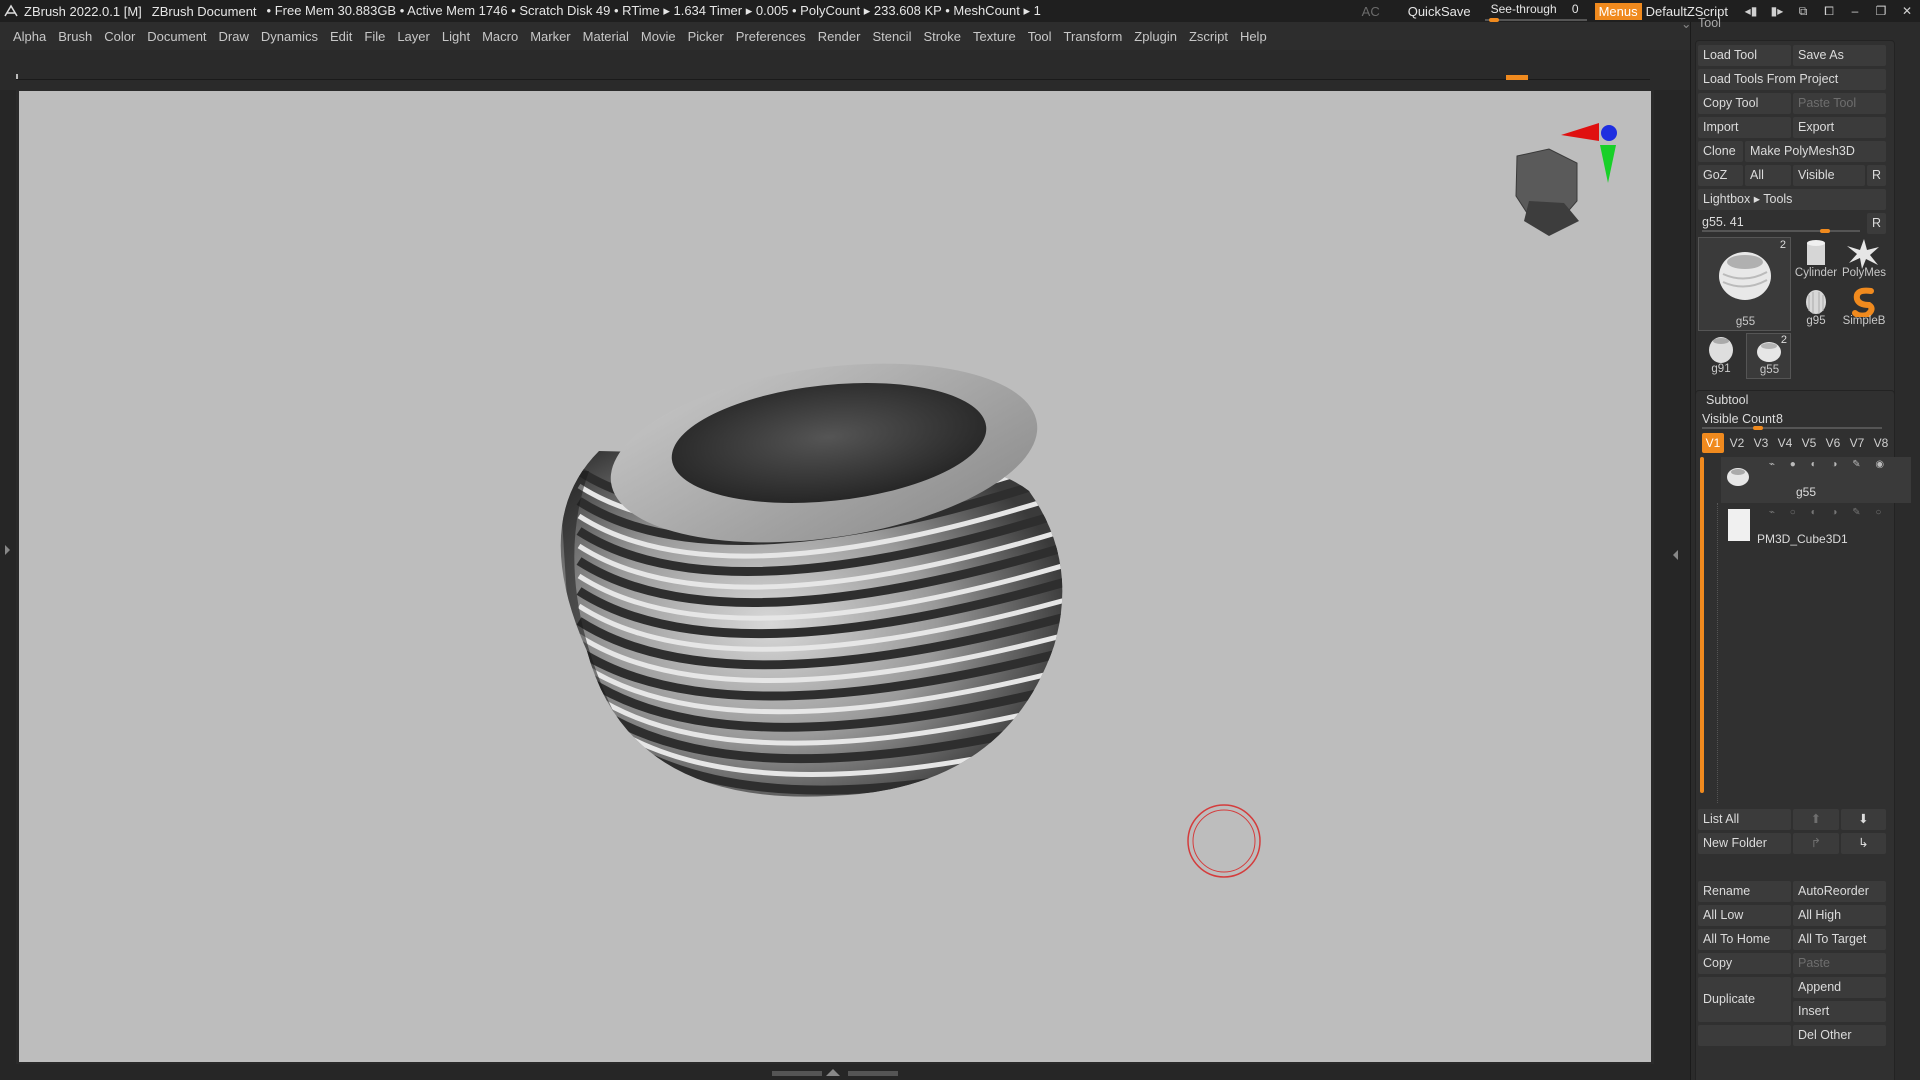 Image resolution: width=1920 pixels, height=1080 pixels. Describe the element at coordinates (1744, 999) in the screenshot. I see `duplicate-button: Duplicate` at that location.